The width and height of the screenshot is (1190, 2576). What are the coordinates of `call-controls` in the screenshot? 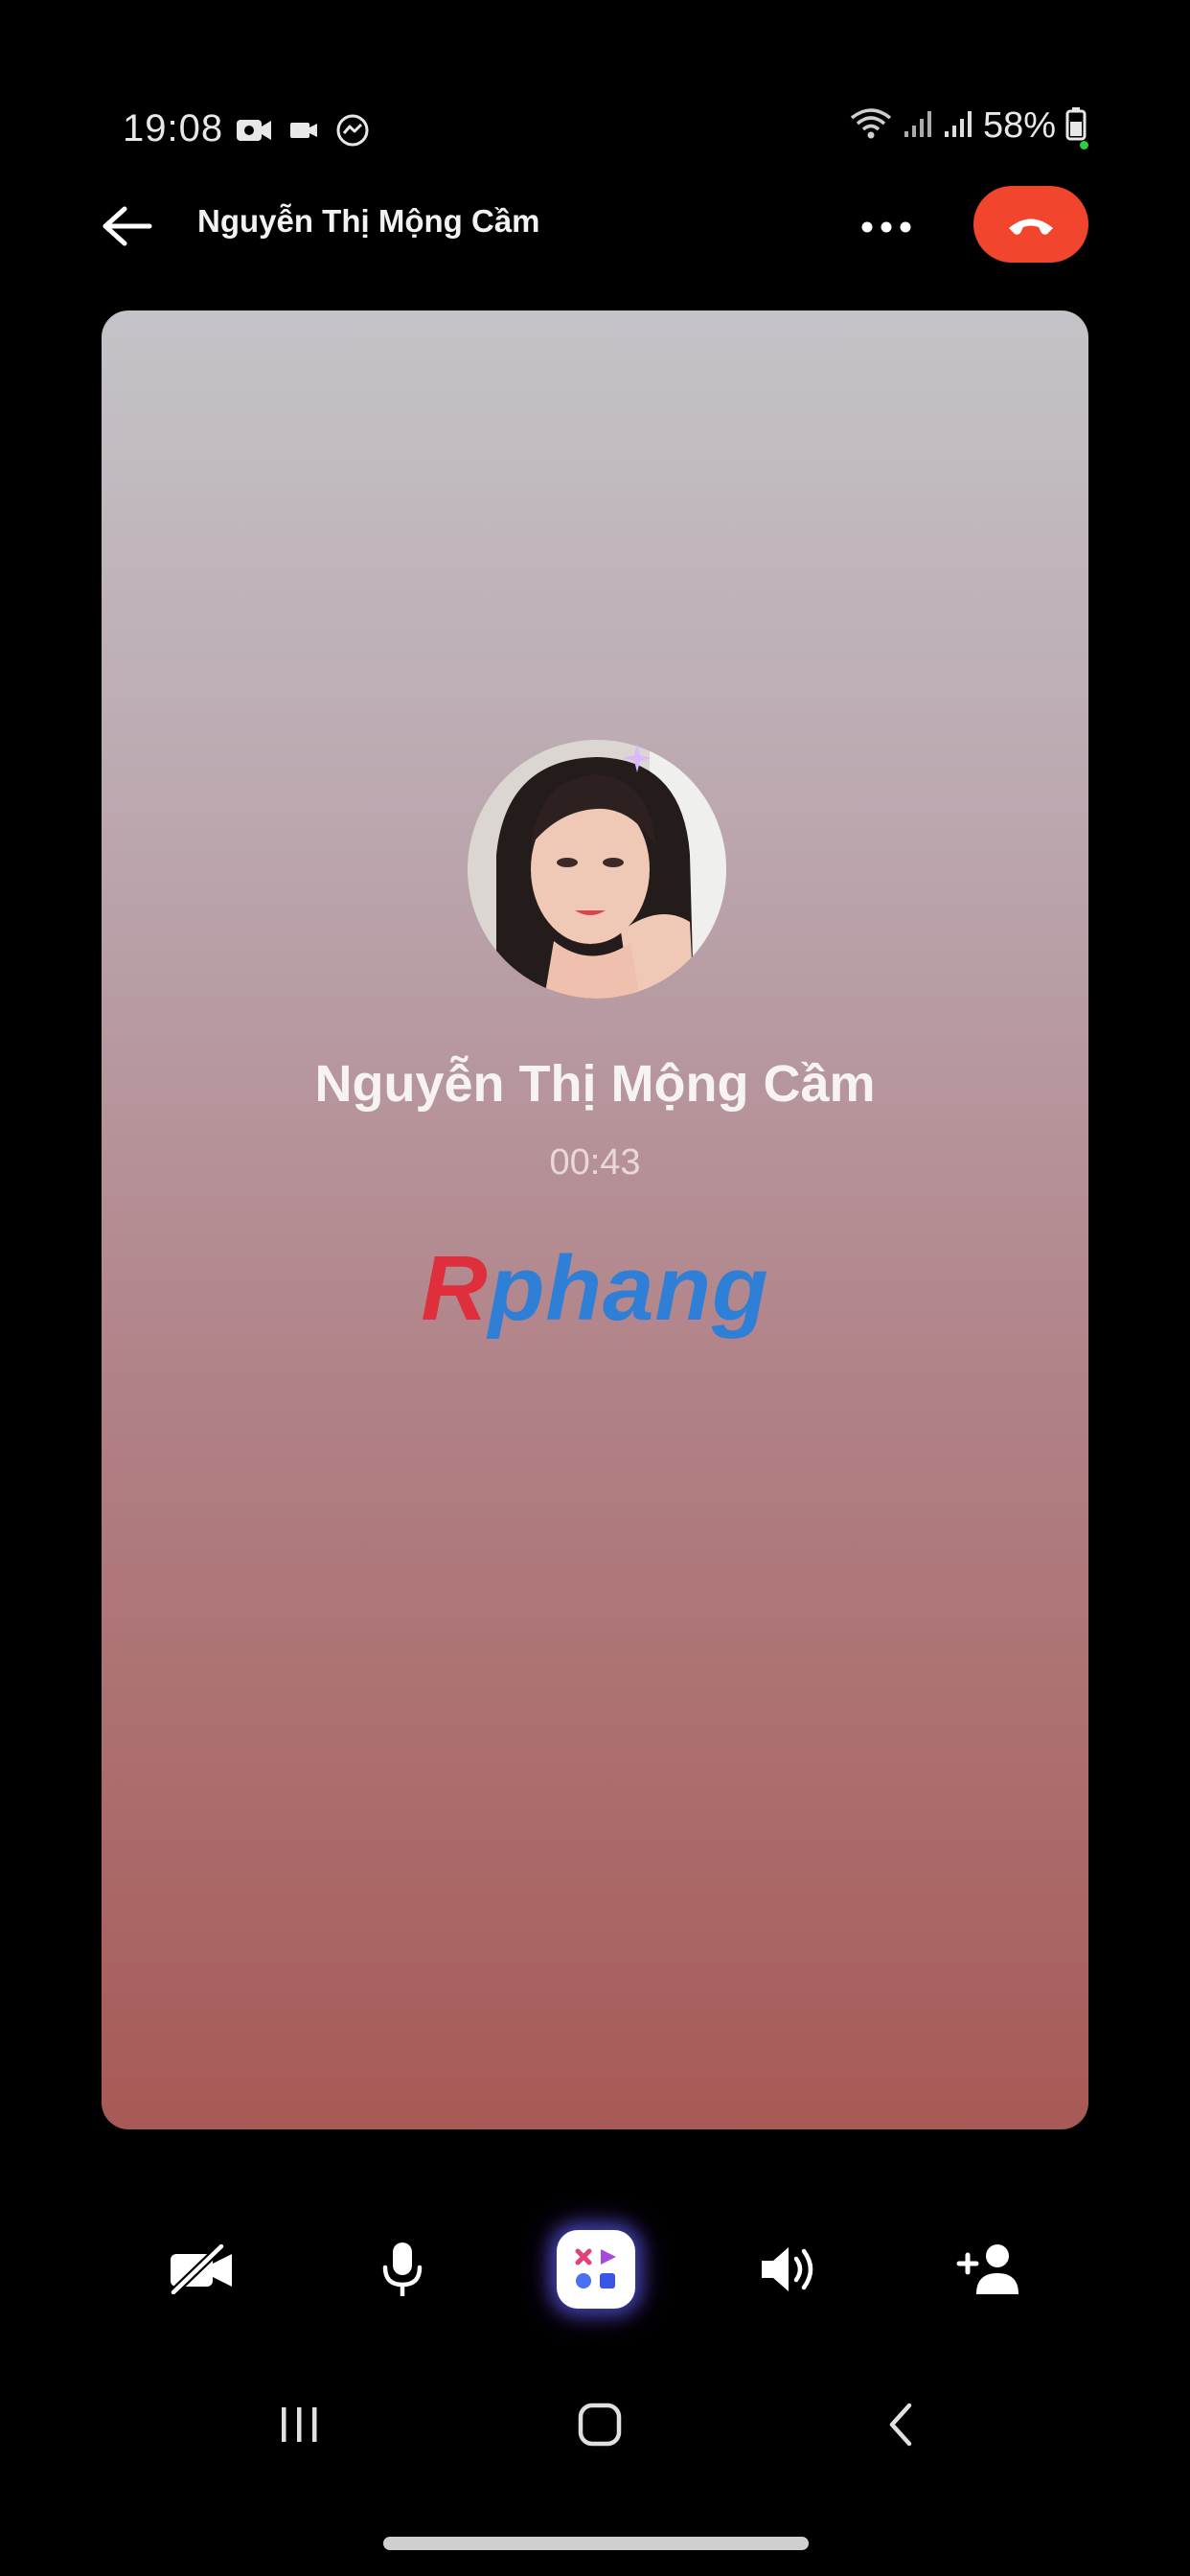 It's located at (595, 2269).